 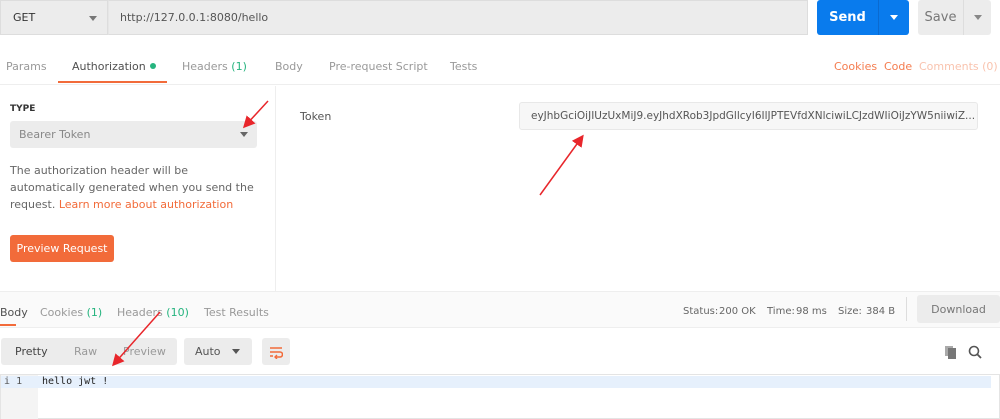 I want to click on view-mode-group: Pretty Raw Preview, so click(x=89, y=351).